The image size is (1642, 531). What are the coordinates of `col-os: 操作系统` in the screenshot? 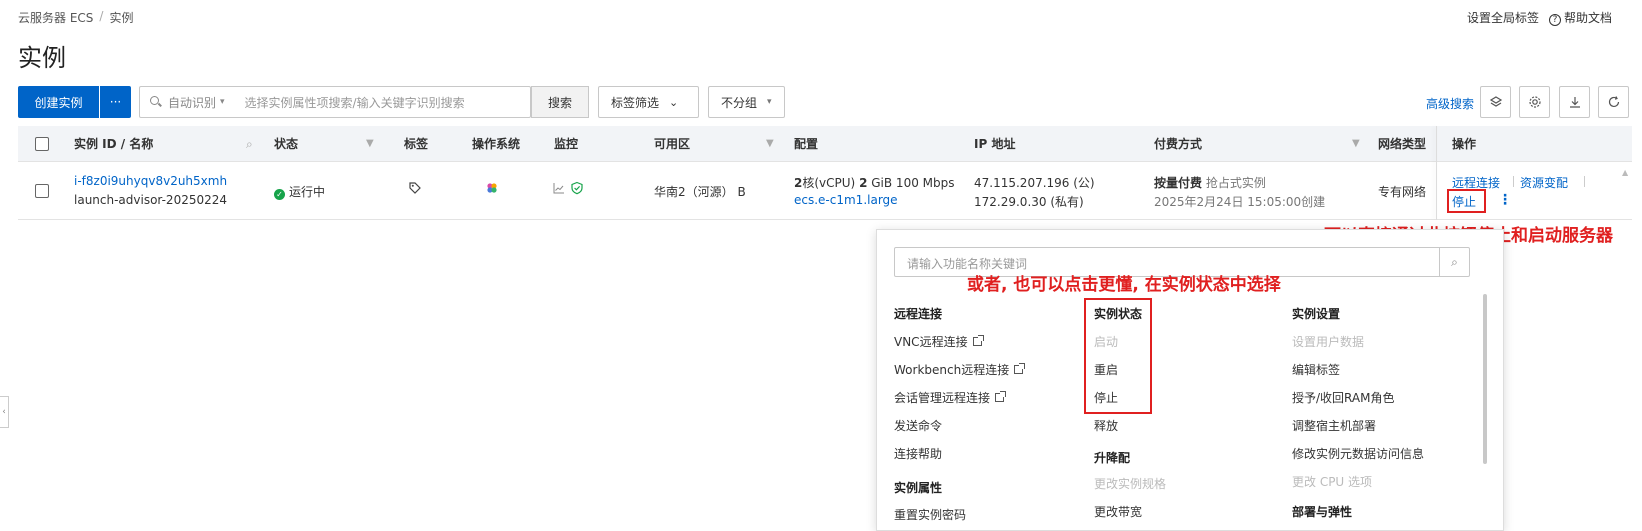 It's located at (496, 144).